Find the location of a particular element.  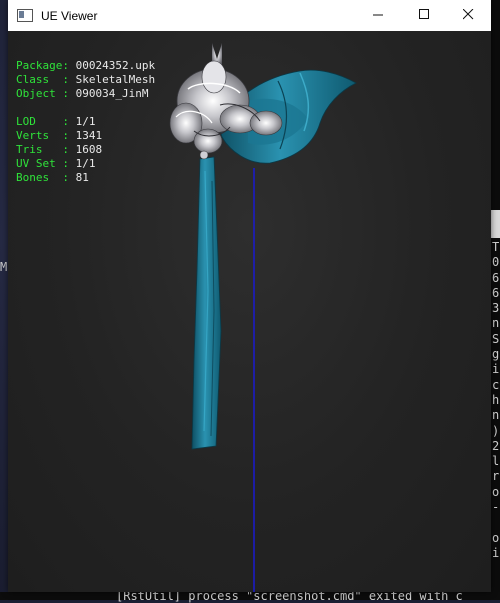

maximize-button is located at coordinates (424, 15).